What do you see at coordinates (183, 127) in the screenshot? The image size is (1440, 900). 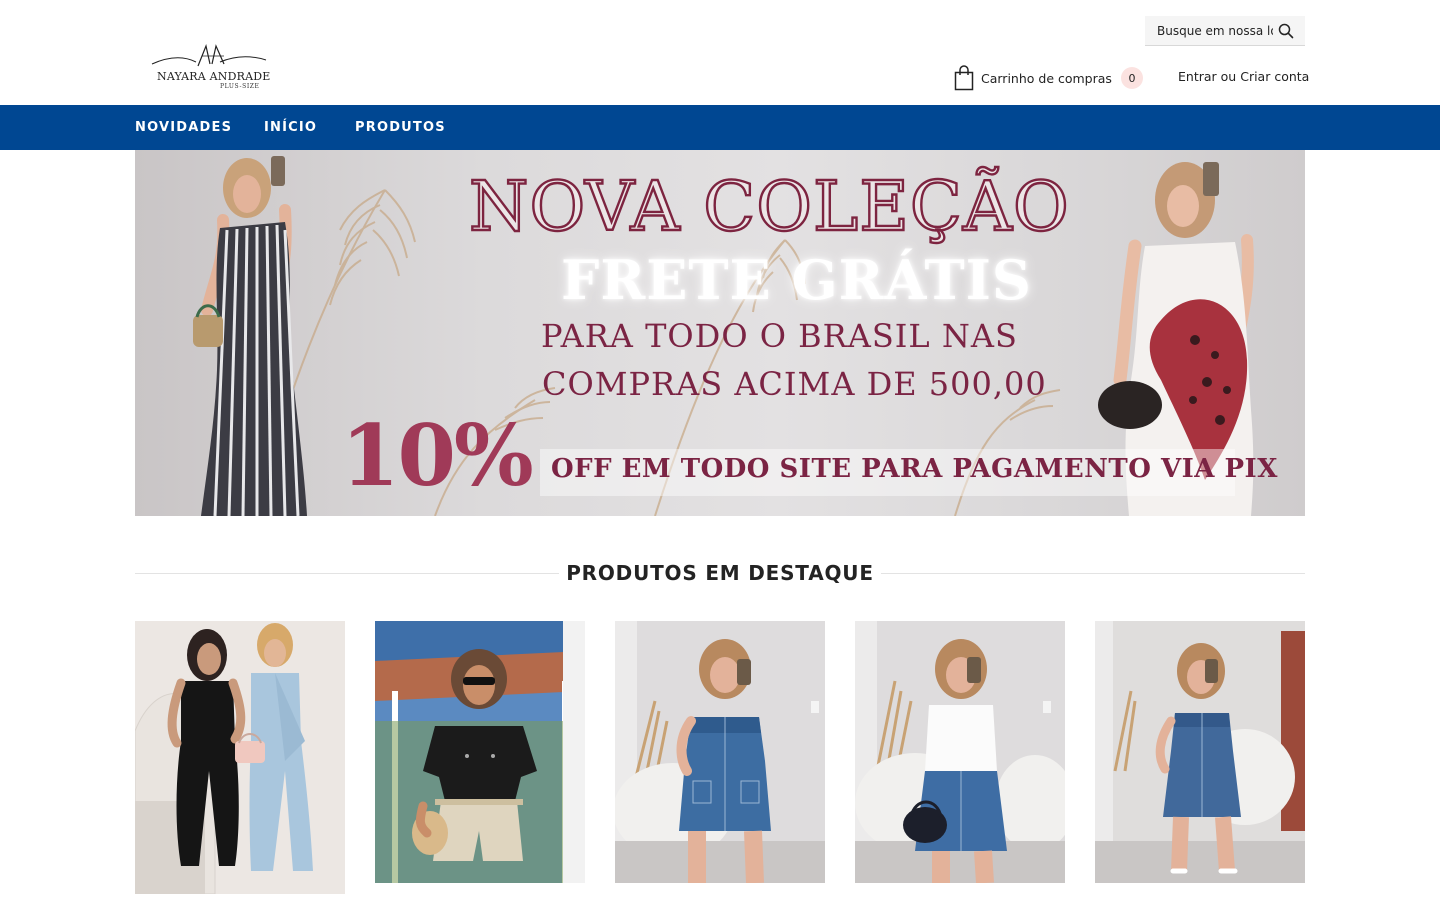 I see `nav-item-novidades: NOVIDADES` at bounding box center [183, 127].